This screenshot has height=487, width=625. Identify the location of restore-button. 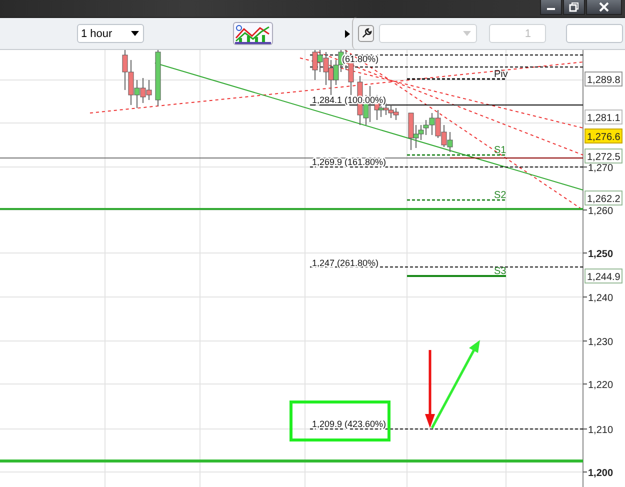
(574, 7).